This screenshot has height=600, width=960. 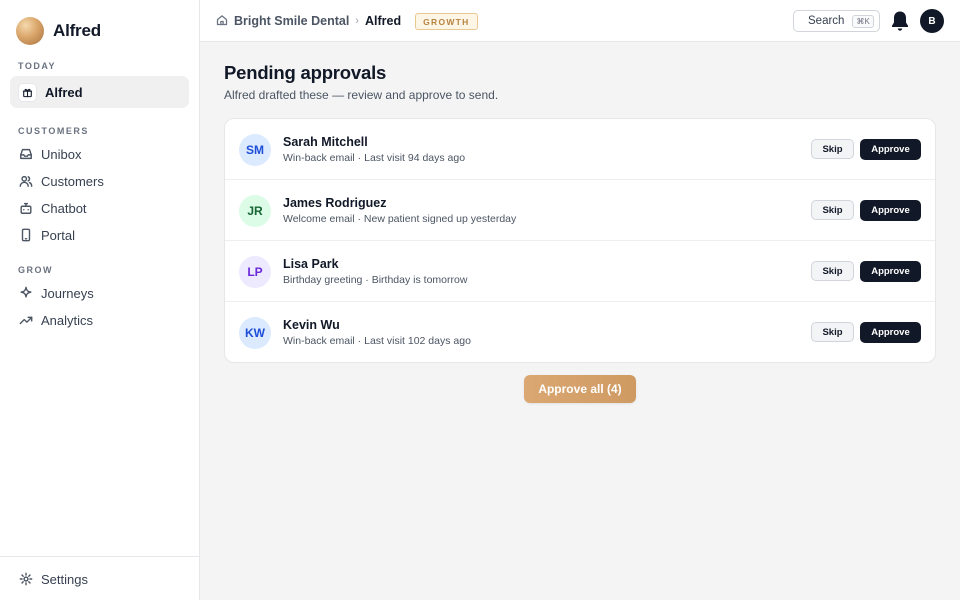 What do you see at coordinates (26, 208) in the screenshot?
I see `bot-icon` at bounding box center [26, 208].